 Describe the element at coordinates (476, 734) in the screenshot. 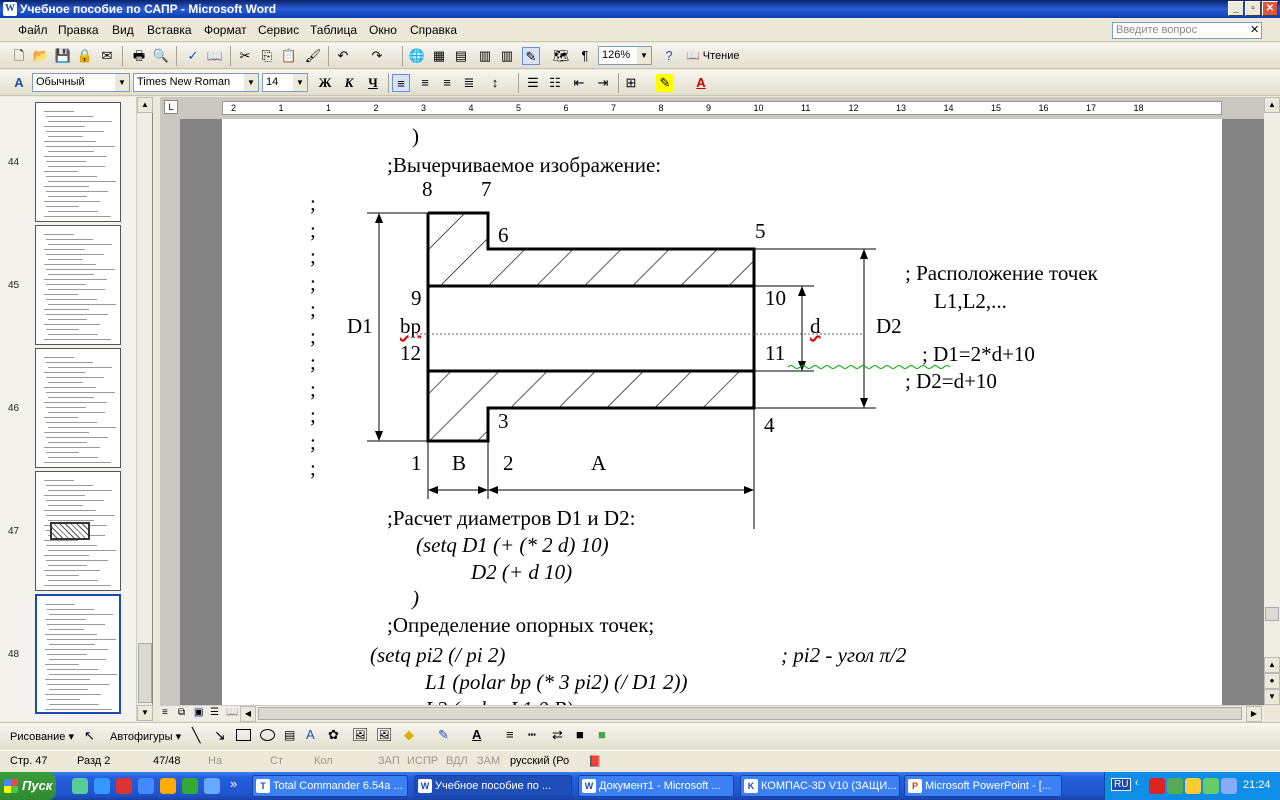

I see `drawing-font-color-icon: A` at that location.